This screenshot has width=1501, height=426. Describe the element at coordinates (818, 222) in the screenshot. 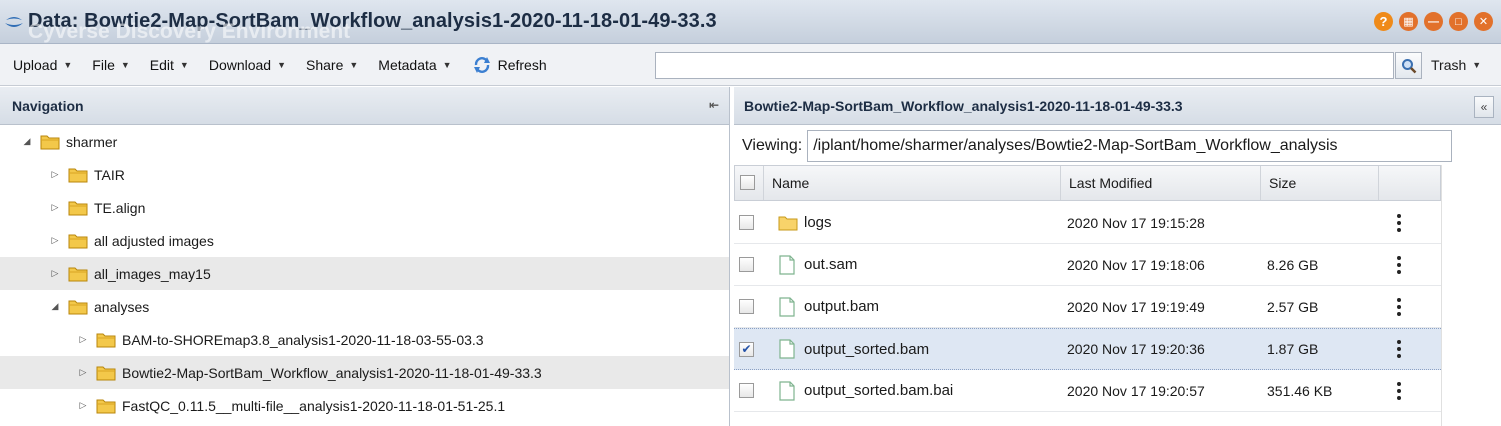

I see `file-name: logs` at that location.